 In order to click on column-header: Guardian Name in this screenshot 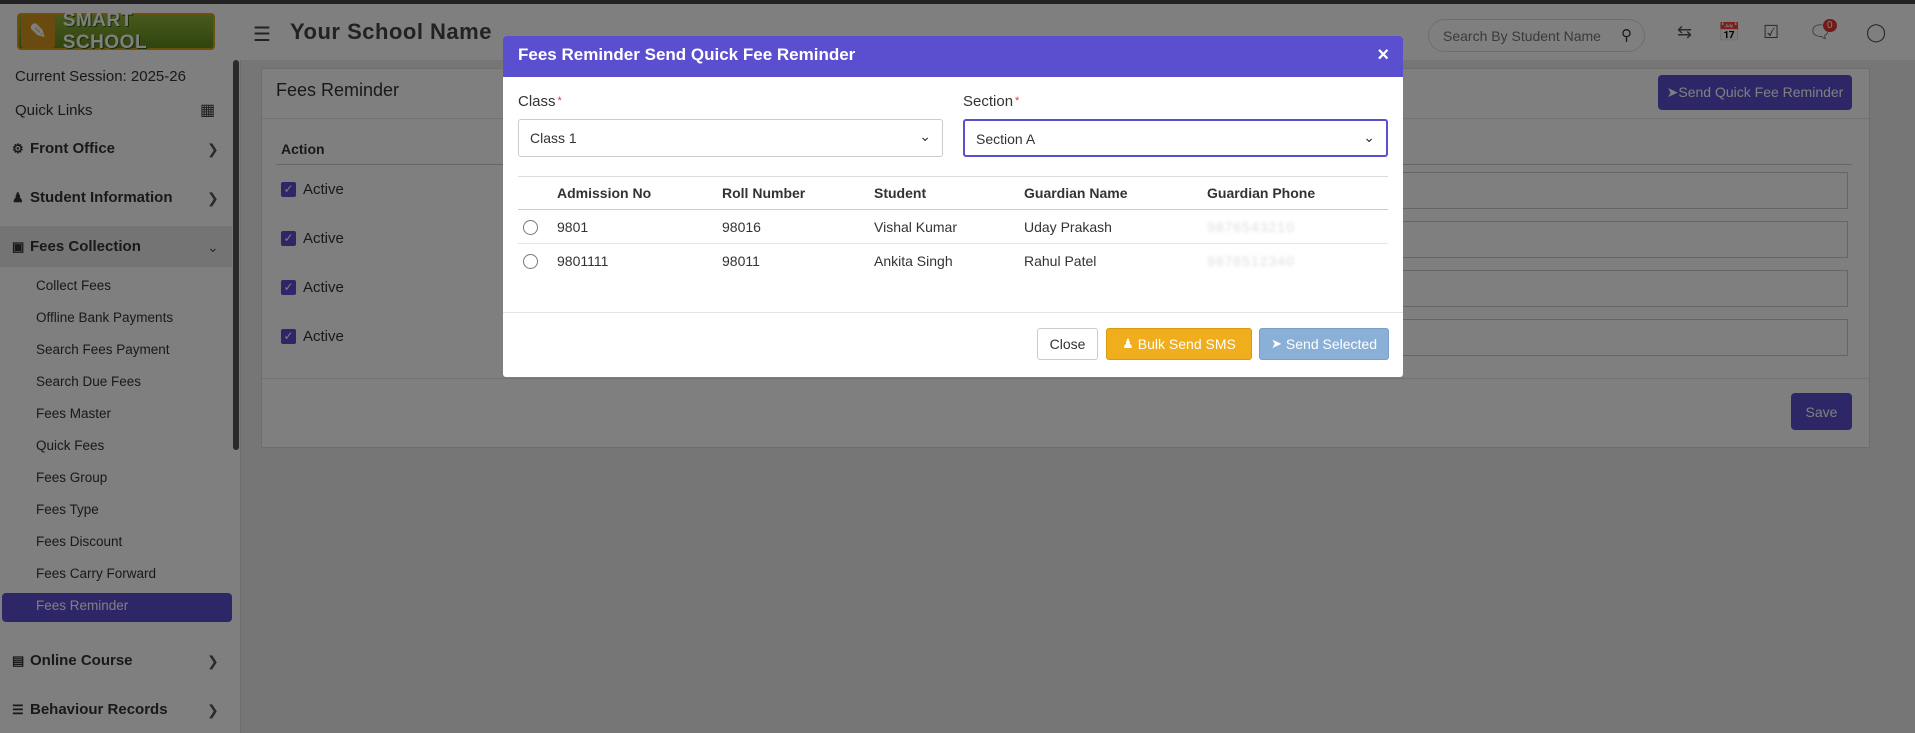, I will do `click(1115, 193)`.